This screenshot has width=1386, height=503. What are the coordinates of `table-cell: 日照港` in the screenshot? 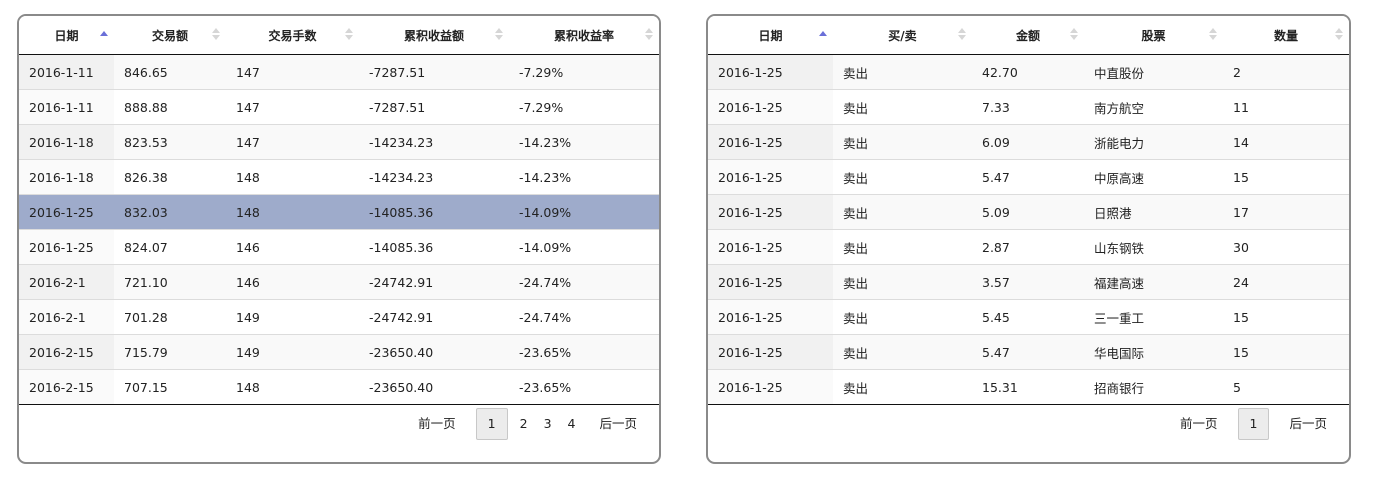 It's located at (1153, 212).